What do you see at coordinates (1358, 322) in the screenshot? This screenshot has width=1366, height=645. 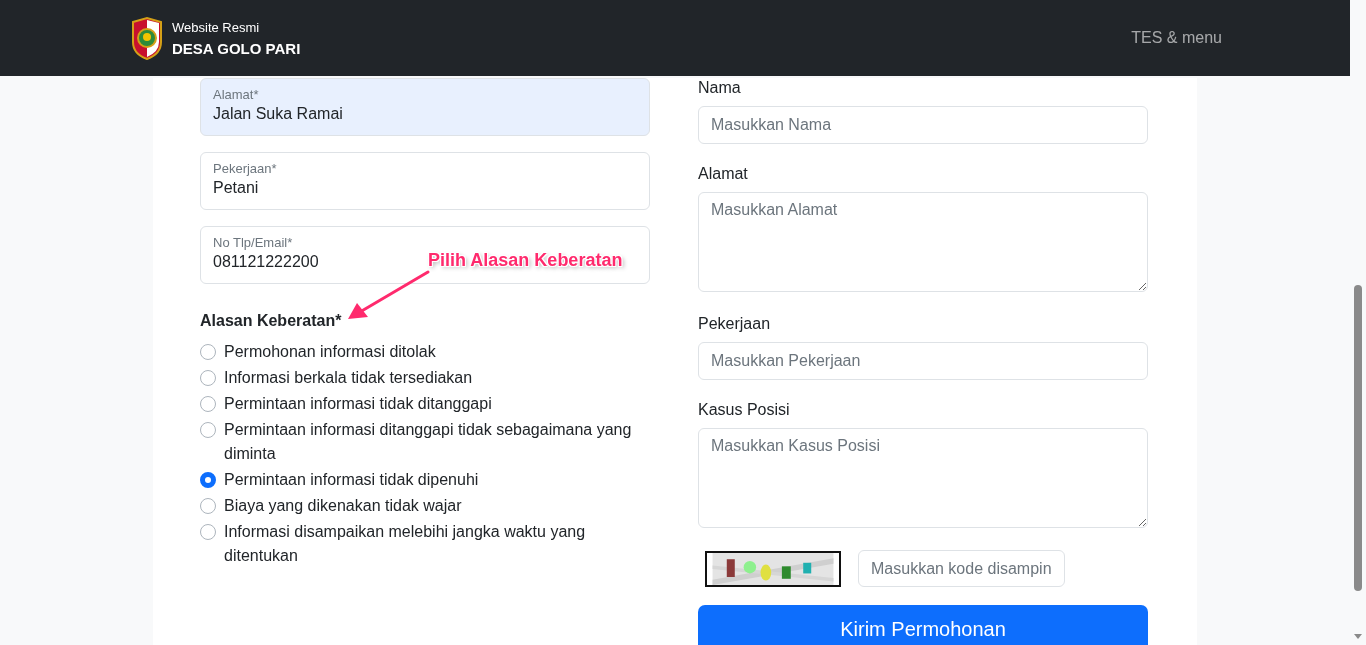 I see `scrollbar` at bounding box center [1358, 322].